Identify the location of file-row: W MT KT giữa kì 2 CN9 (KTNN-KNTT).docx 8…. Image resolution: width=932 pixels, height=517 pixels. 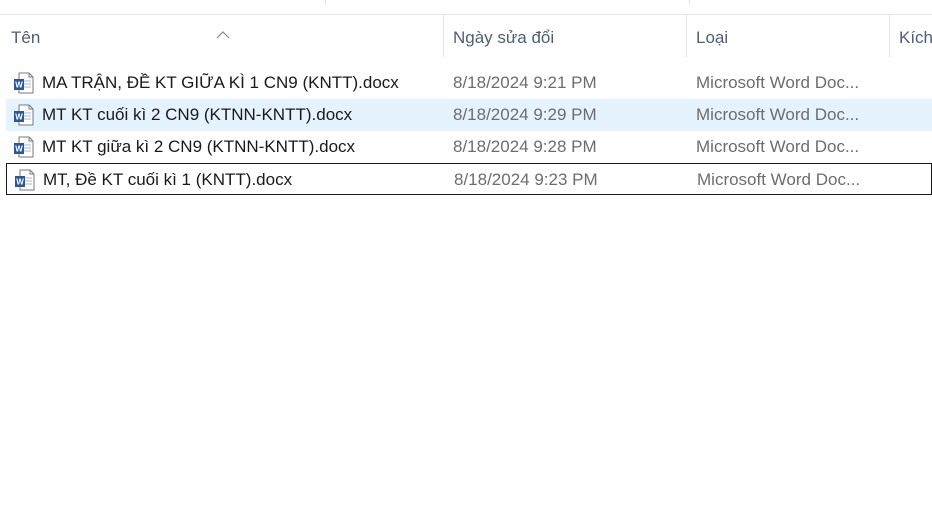
(469, 147).